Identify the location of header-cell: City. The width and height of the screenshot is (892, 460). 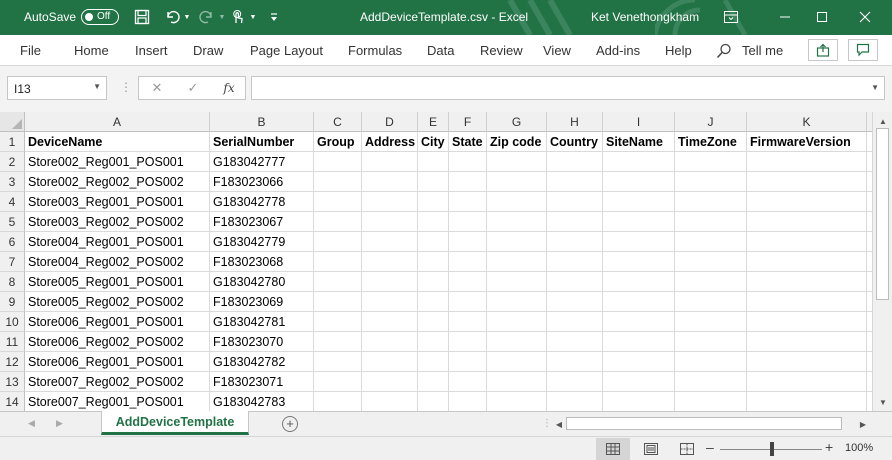
(433, 142).